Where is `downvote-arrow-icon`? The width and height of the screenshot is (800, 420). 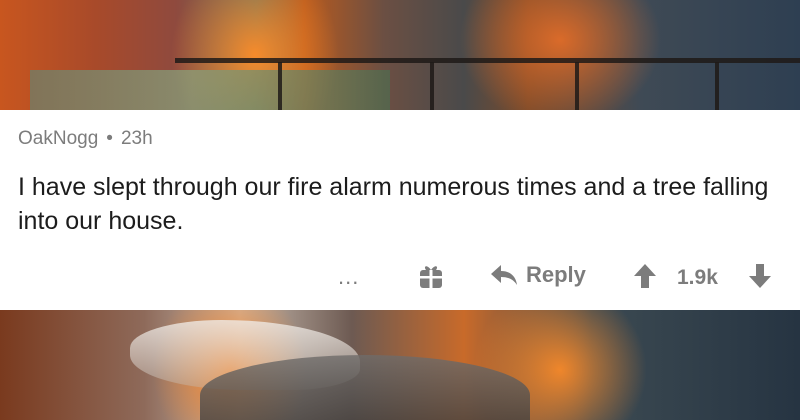 downvote-arrow-icon is located at coordinates (760, 276).